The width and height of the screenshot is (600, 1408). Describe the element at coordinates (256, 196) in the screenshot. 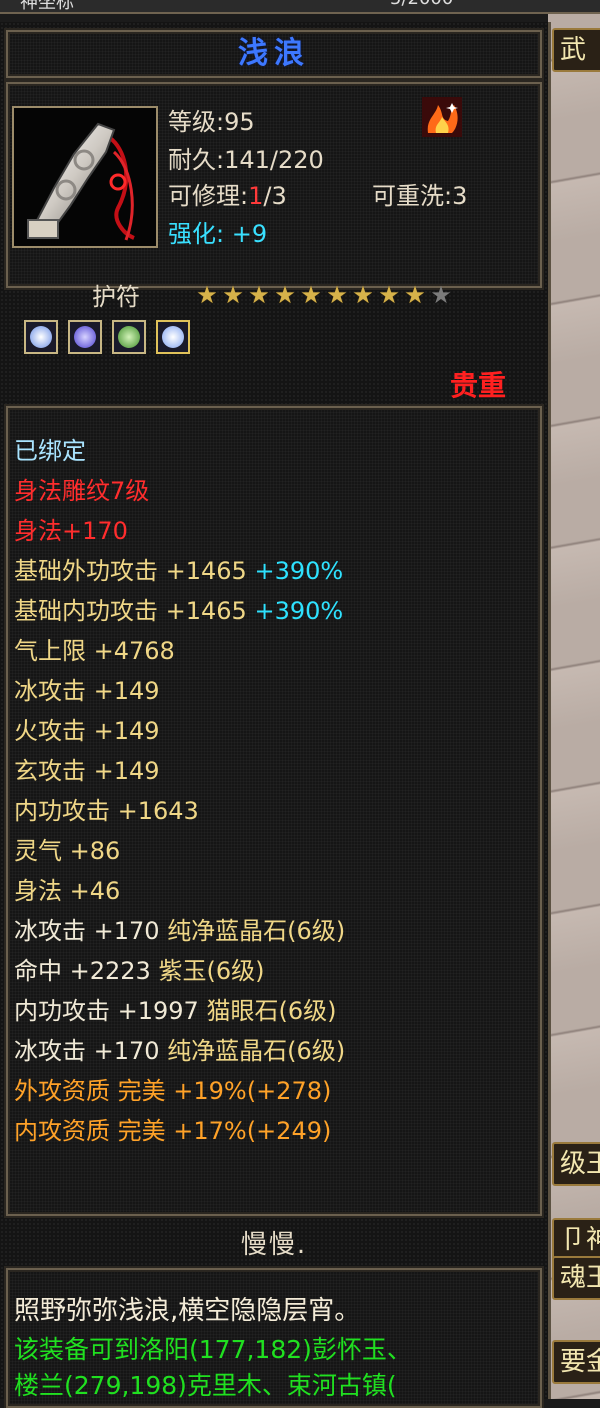

I see `repair-current: 1` at that location.